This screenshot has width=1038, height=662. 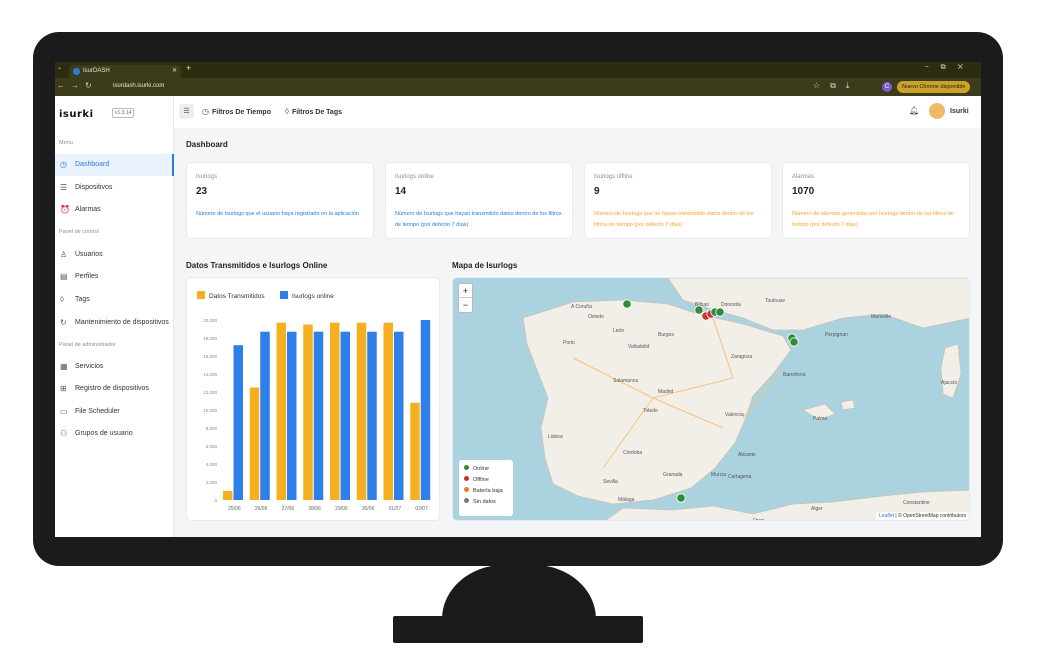 I want to click on sidebar-item-label: Alarmas, so click(x=88, y=209).